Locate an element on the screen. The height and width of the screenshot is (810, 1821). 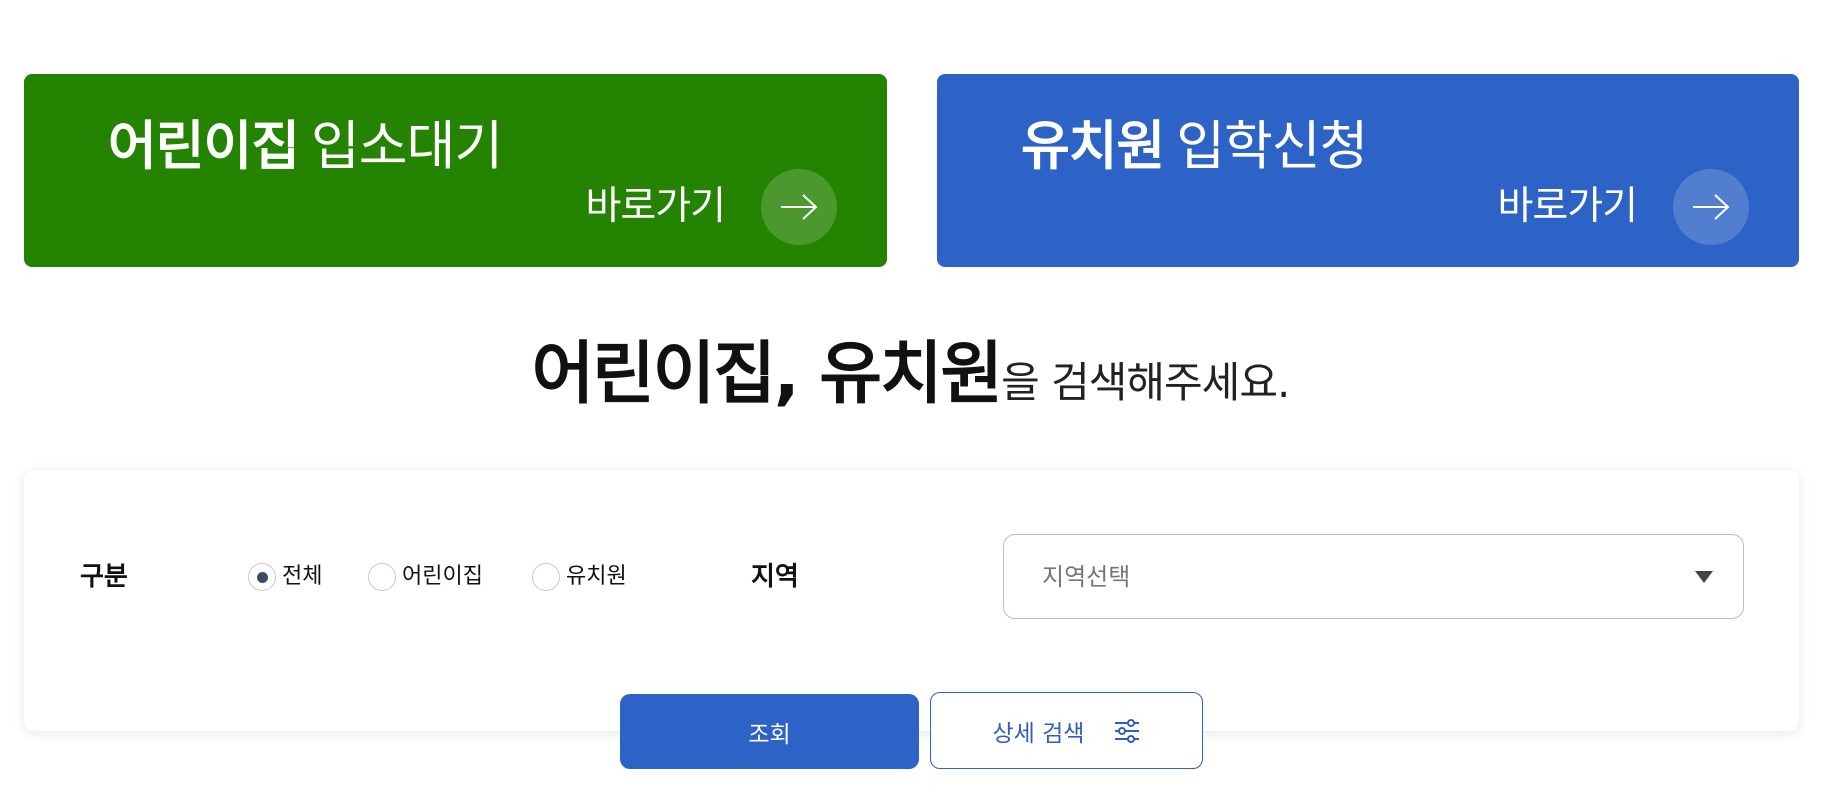
region-select: 지역선택 is located at coordinates (1373, 576).